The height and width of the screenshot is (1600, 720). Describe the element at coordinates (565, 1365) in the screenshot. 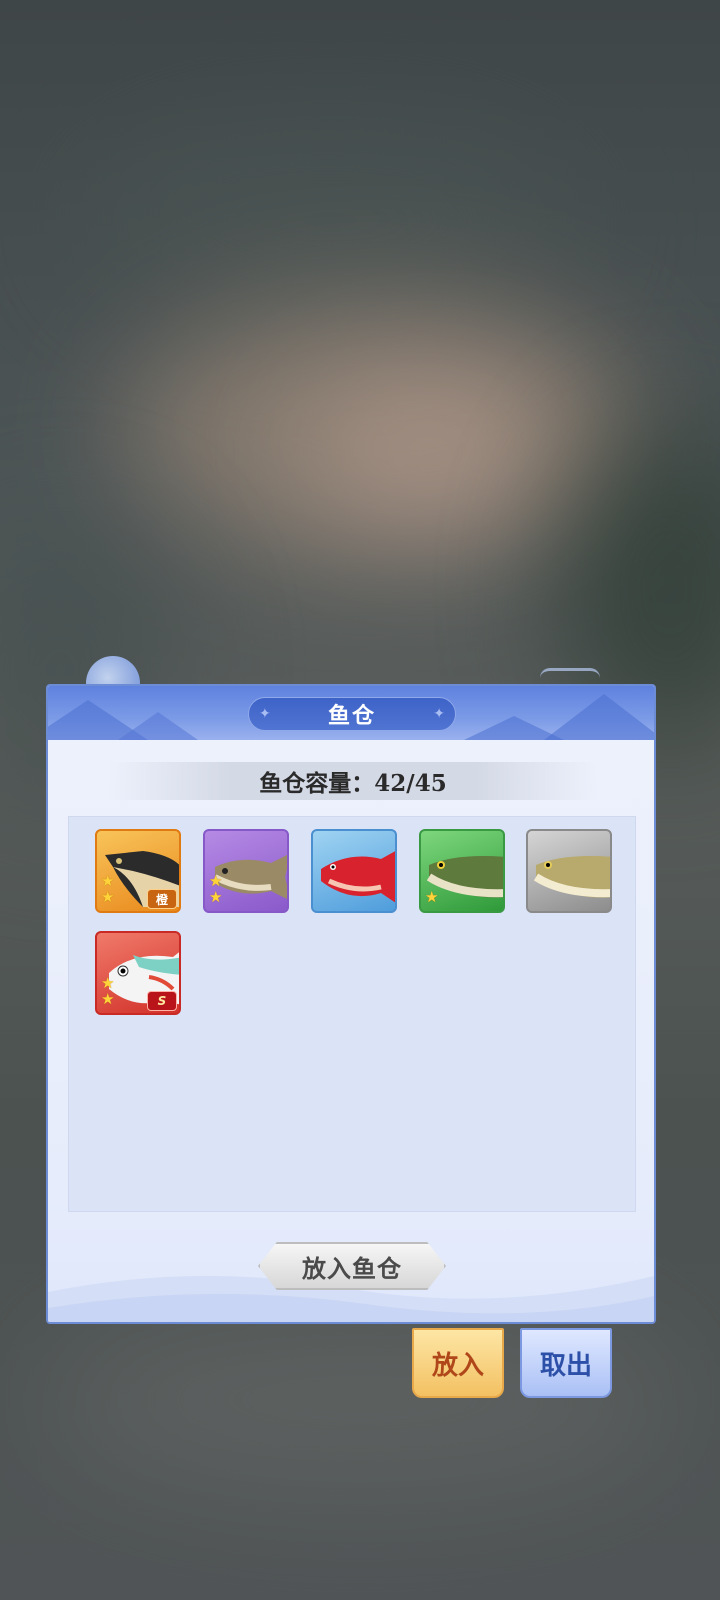

I see `take-out-label: 取出` at that location.